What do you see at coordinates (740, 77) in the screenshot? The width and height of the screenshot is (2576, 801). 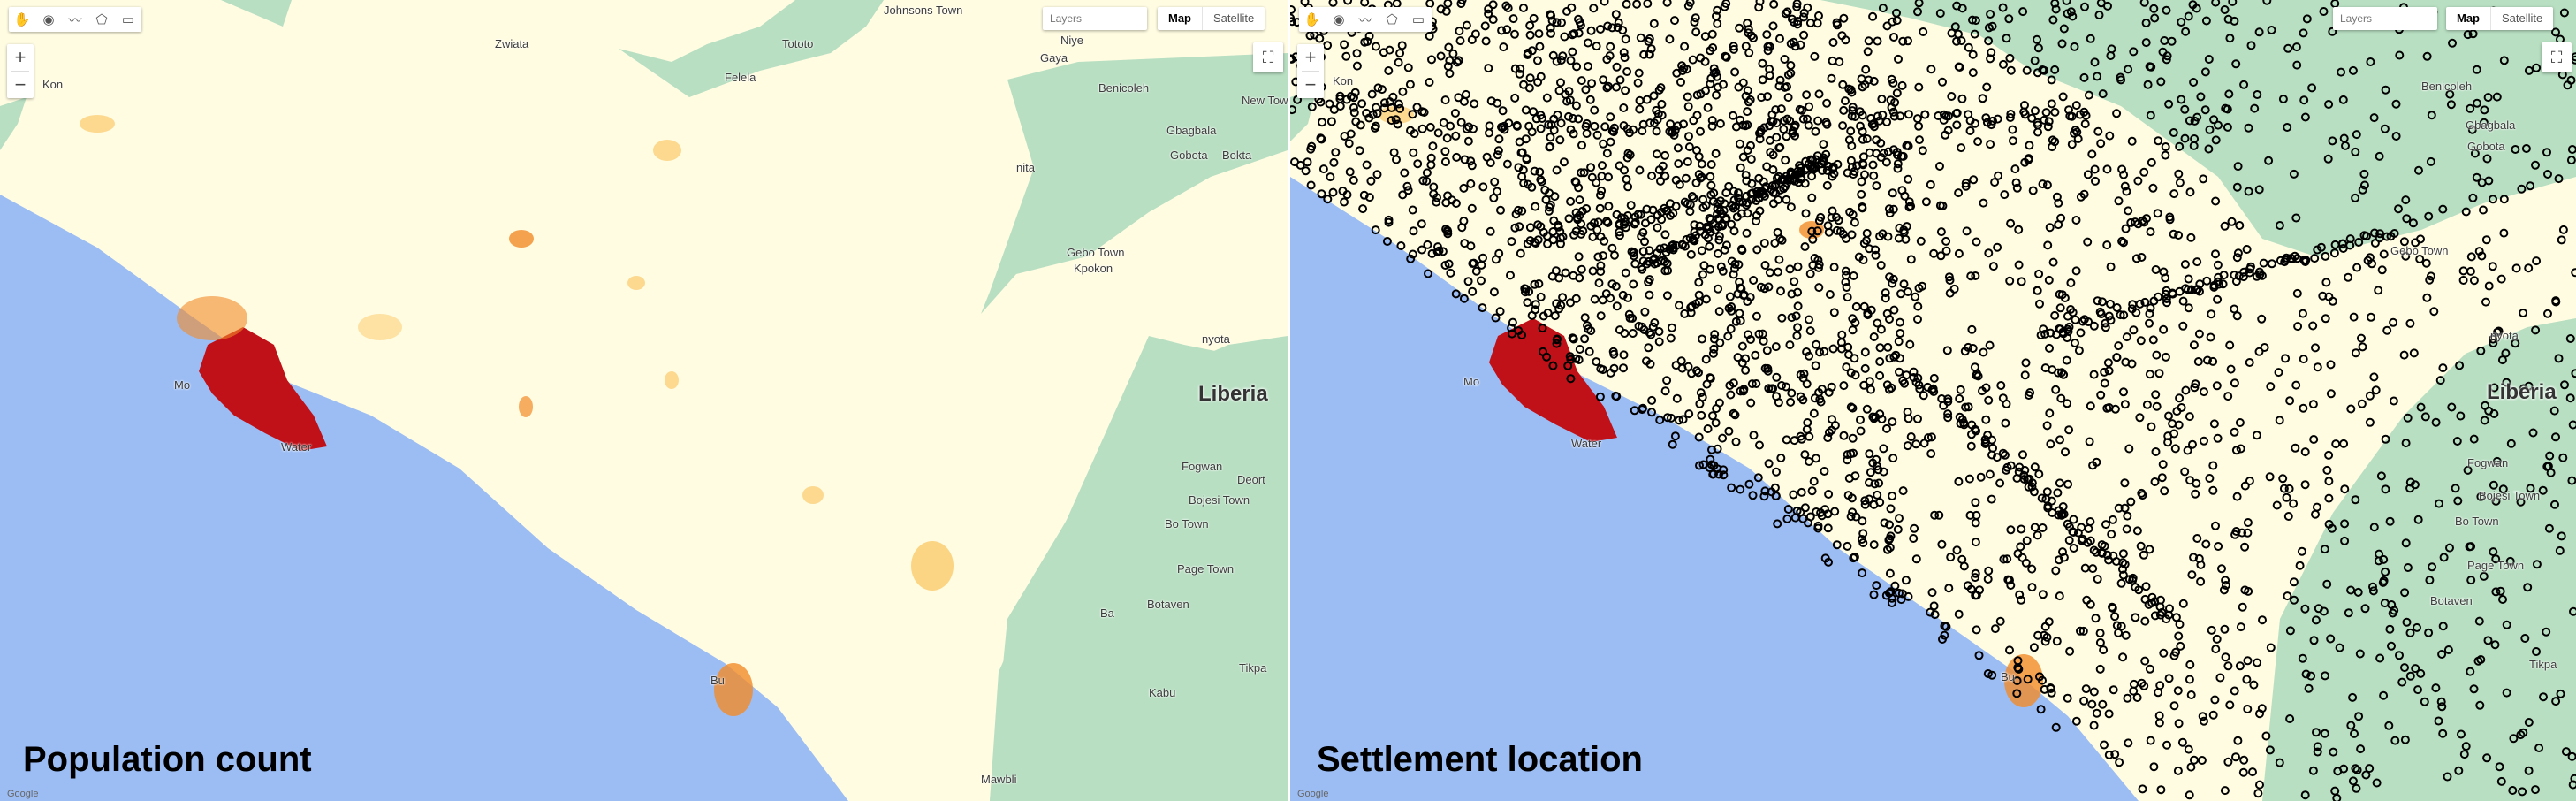 I see `place-label: Felela` at bounding box center [740, 77].